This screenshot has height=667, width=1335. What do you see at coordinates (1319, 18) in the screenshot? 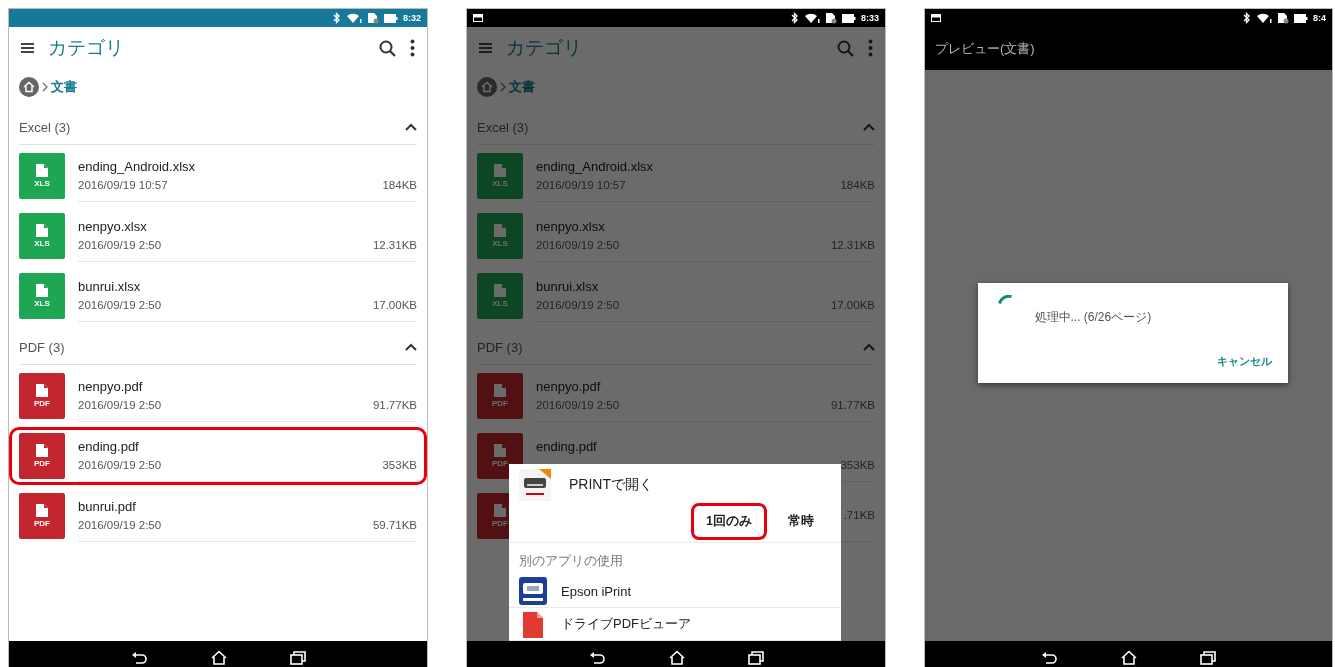
I see `status-time: 8:4` at bounding box center [1319, 18].